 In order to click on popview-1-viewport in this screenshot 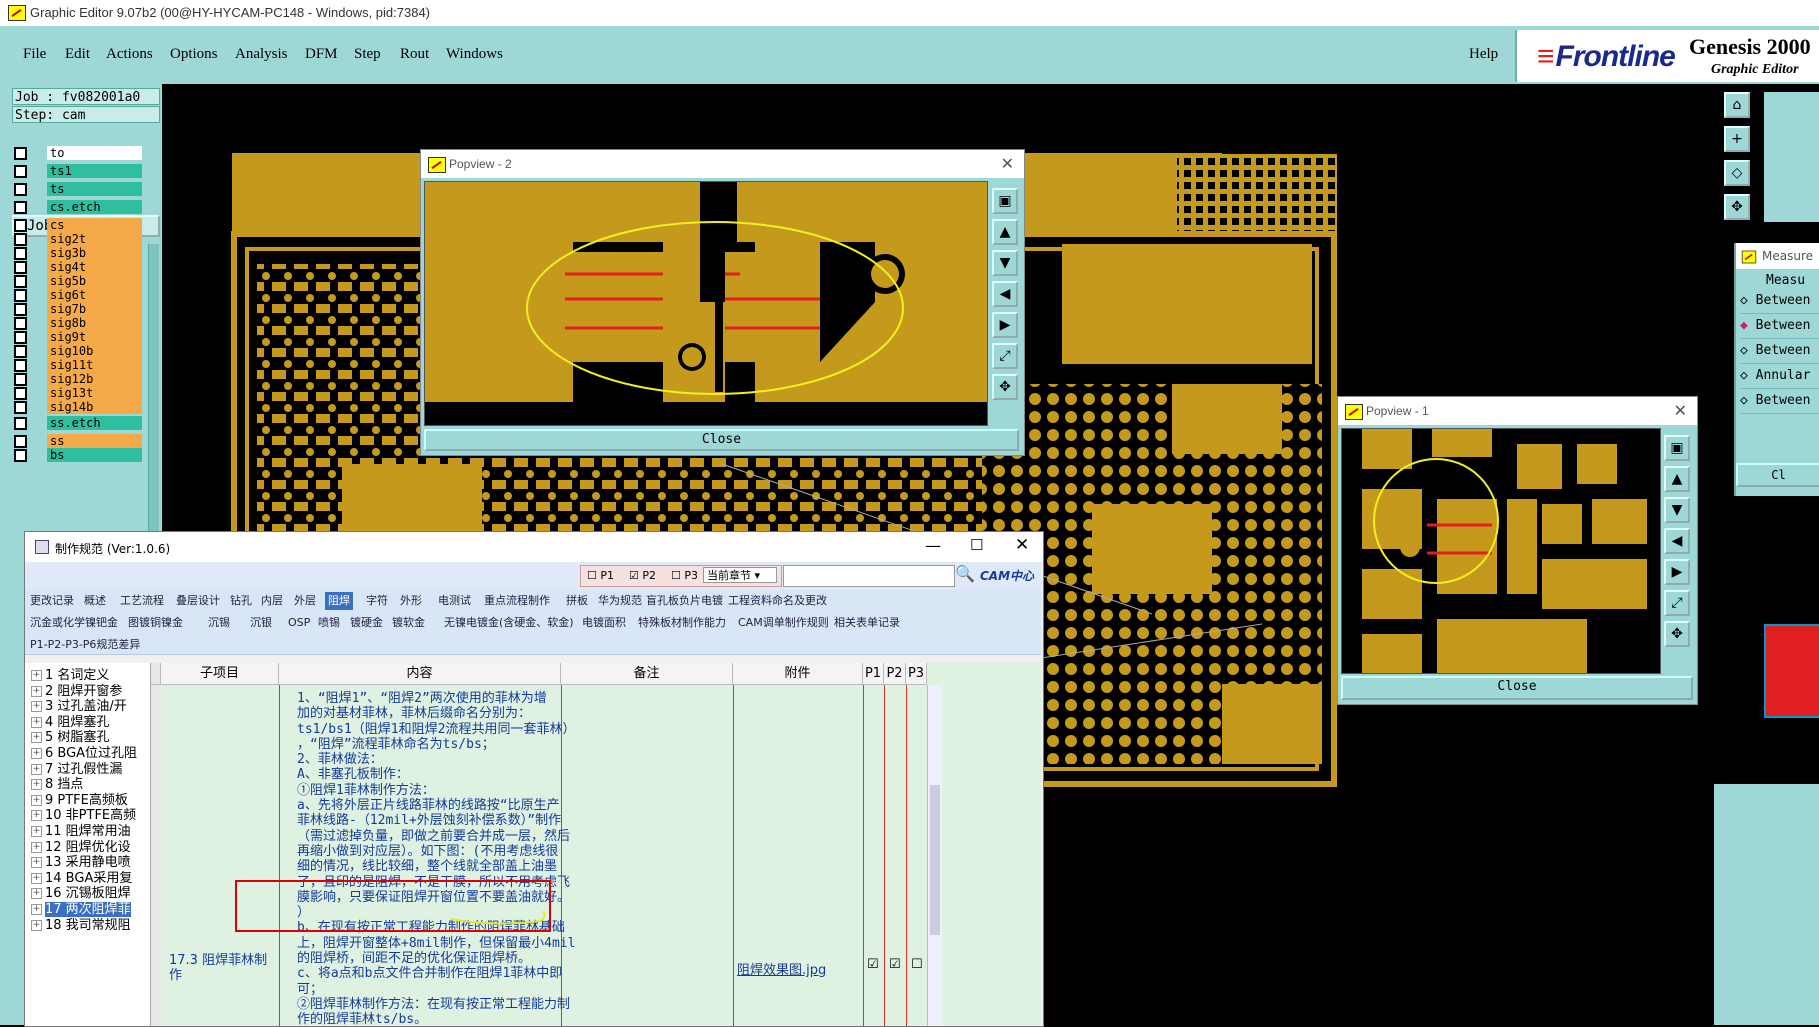, I will do `click(1501, 551)`.